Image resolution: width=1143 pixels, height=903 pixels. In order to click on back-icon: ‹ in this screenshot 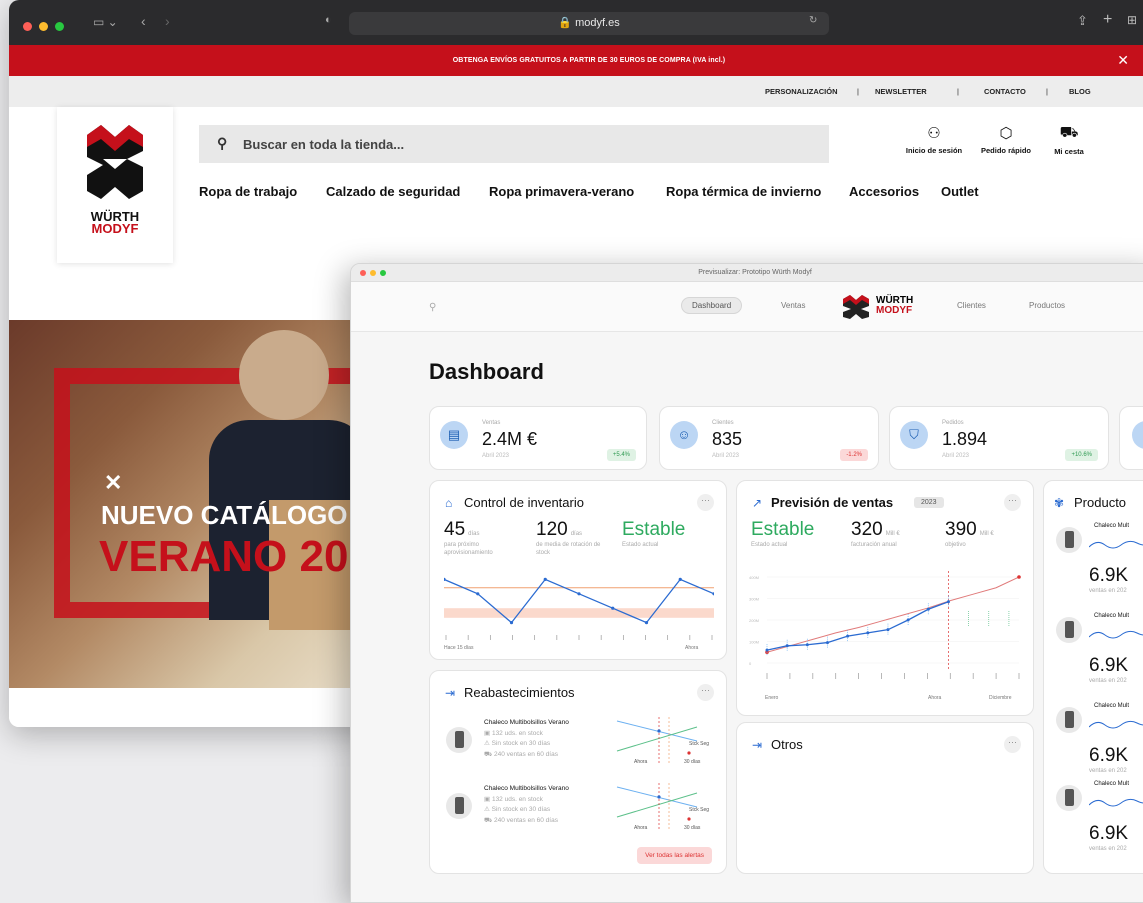, I will do `click(143, 21)`.